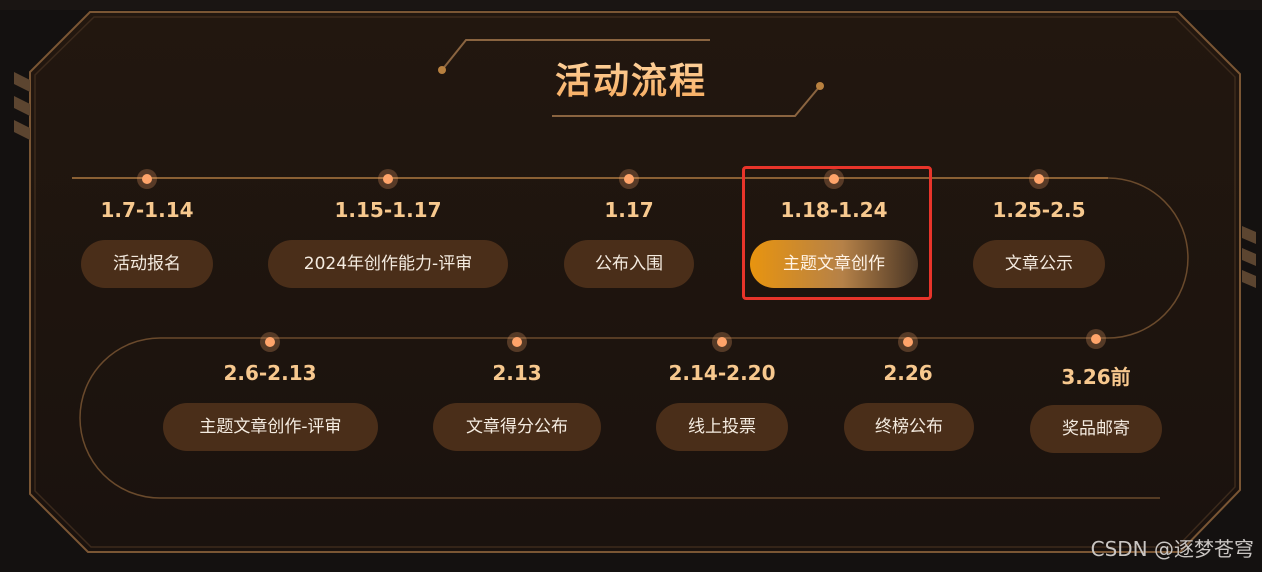 This screenshot has height=572, width=1262. I want to click on right-ornament, so click(1249, 257).